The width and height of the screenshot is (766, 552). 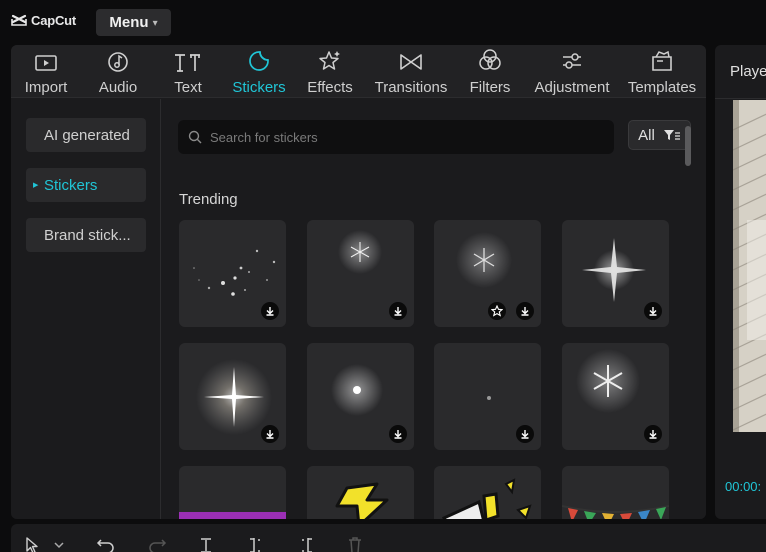 What do you see at coordinates (646, 135) in the screenshot?
I see `filter-label: All` at bounding box center [646, 135].